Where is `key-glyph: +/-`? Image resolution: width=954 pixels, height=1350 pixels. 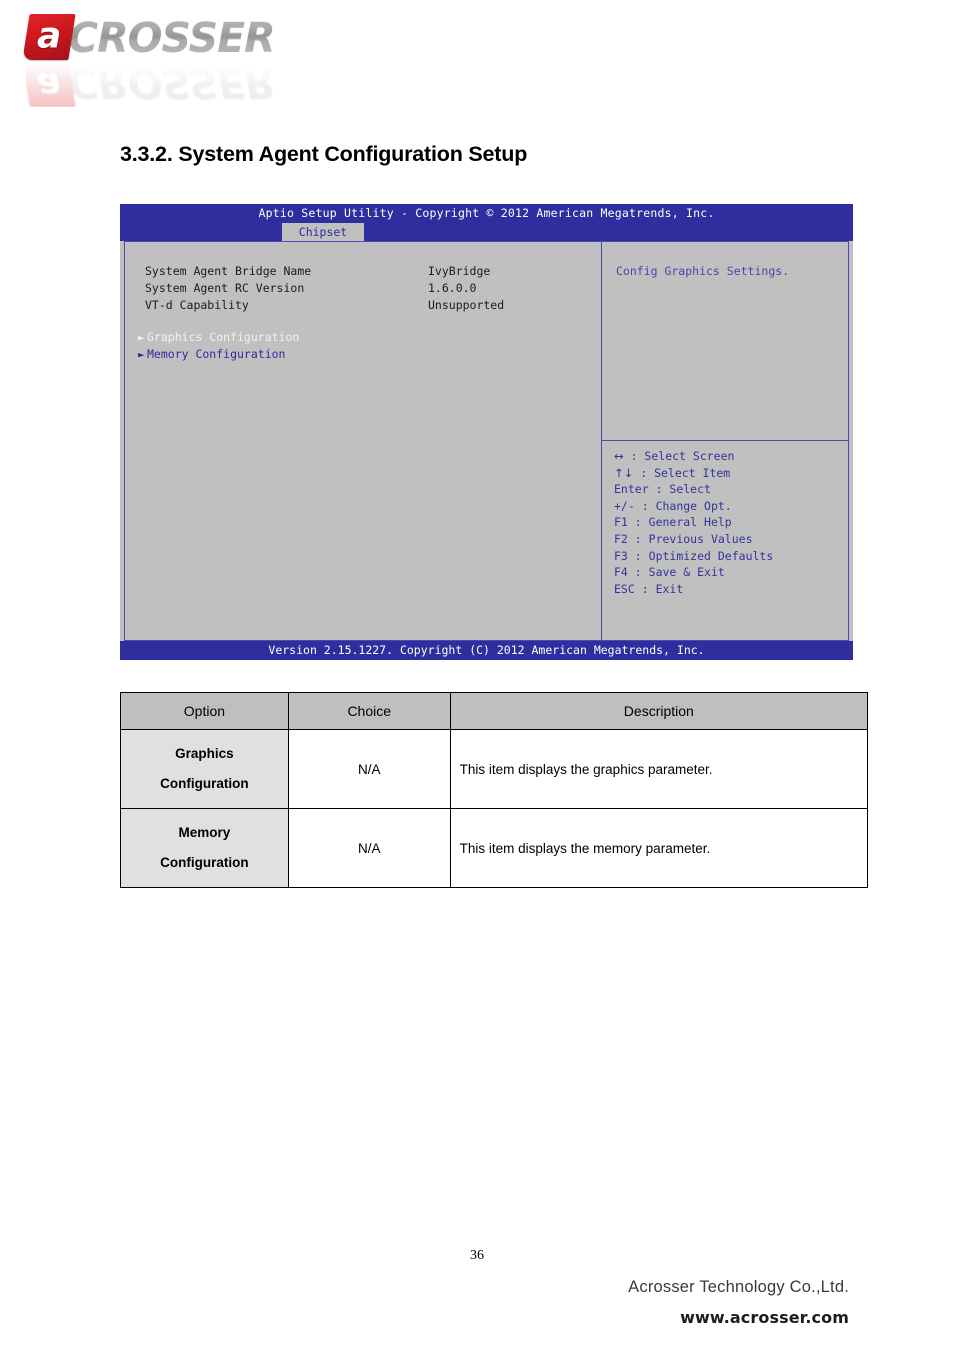
key-glyph: +/- is located at coordinates (624, 505).